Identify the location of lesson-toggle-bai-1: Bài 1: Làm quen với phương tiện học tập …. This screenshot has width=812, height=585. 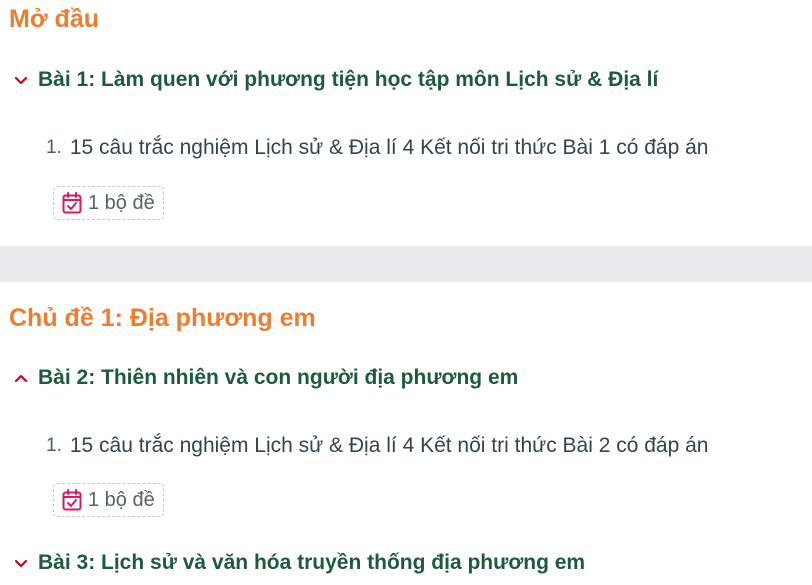
(335, 80).